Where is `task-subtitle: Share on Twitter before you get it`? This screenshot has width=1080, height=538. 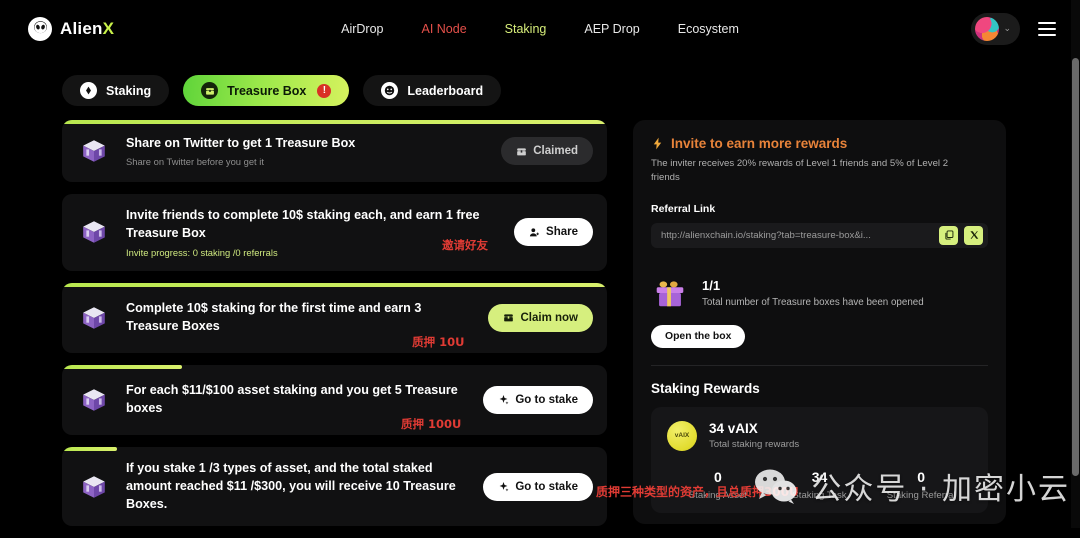 task-subtitle: Share on Twitter before you get it is located at coordinates (195, 162).